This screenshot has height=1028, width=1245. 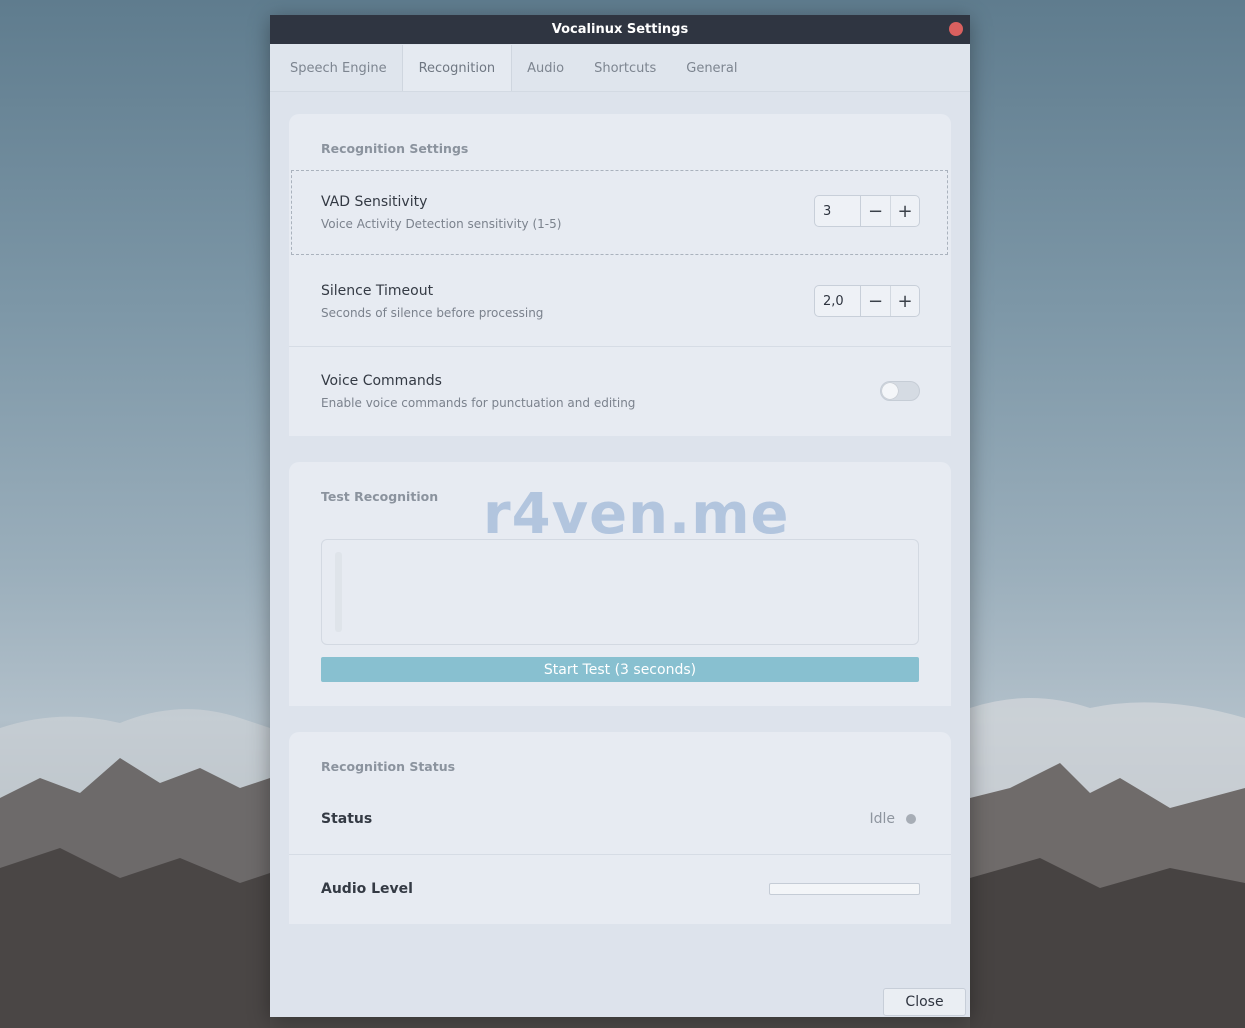 I want to click on title-bar: Vocalinux Settings, so click(x=620, y=29).